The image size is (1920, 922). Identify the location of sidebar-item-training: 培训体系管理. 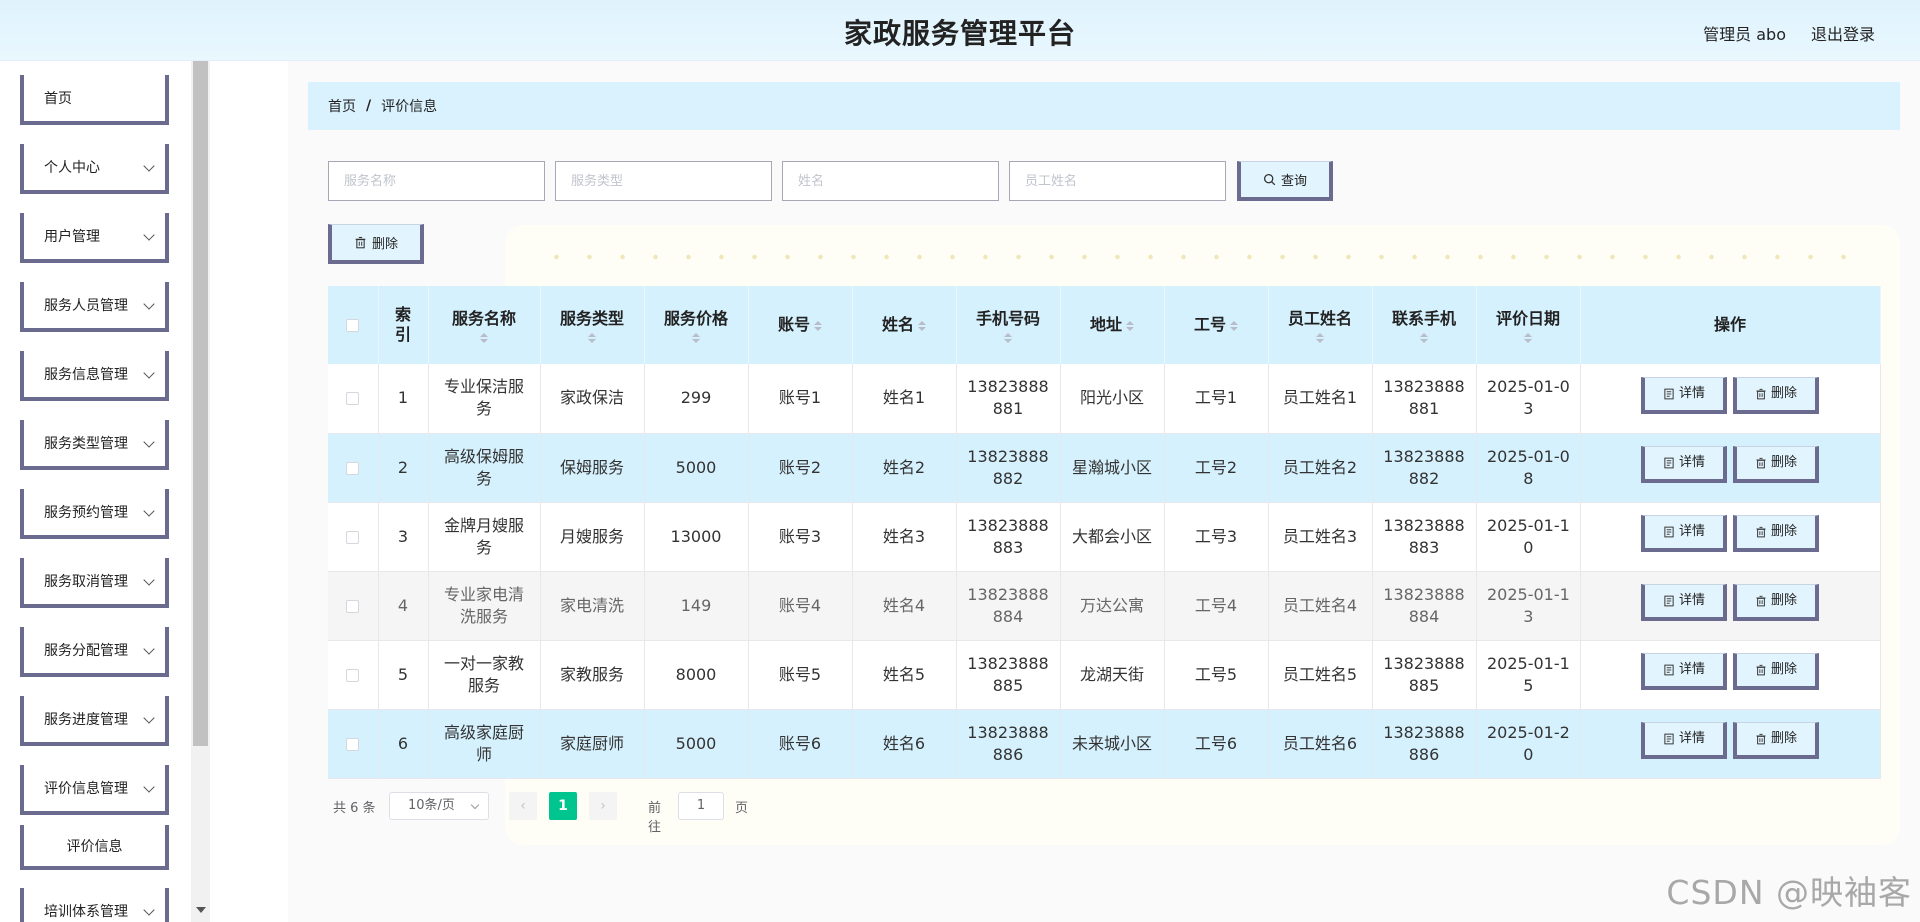
(94, 905).